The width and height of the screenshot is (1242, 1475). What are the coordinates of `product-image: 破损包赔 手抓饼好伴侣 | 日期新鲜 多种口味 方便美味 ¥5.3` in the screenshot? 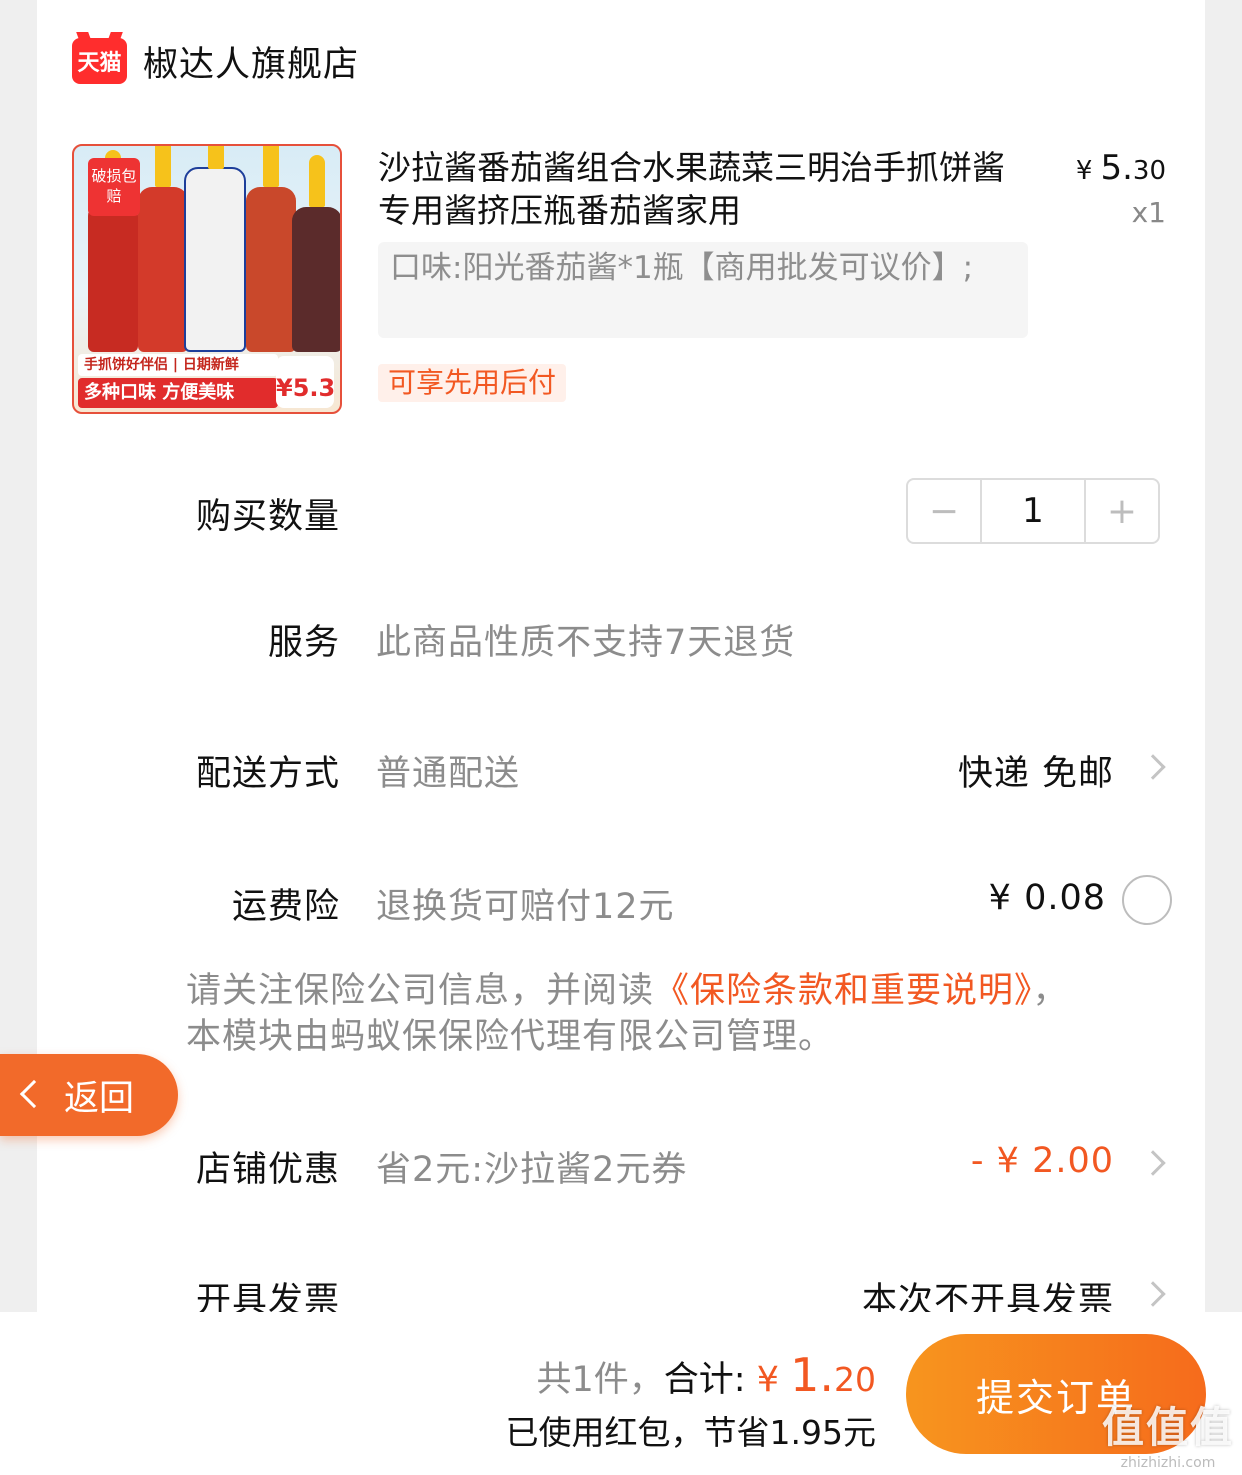 It's located at (207, 279).